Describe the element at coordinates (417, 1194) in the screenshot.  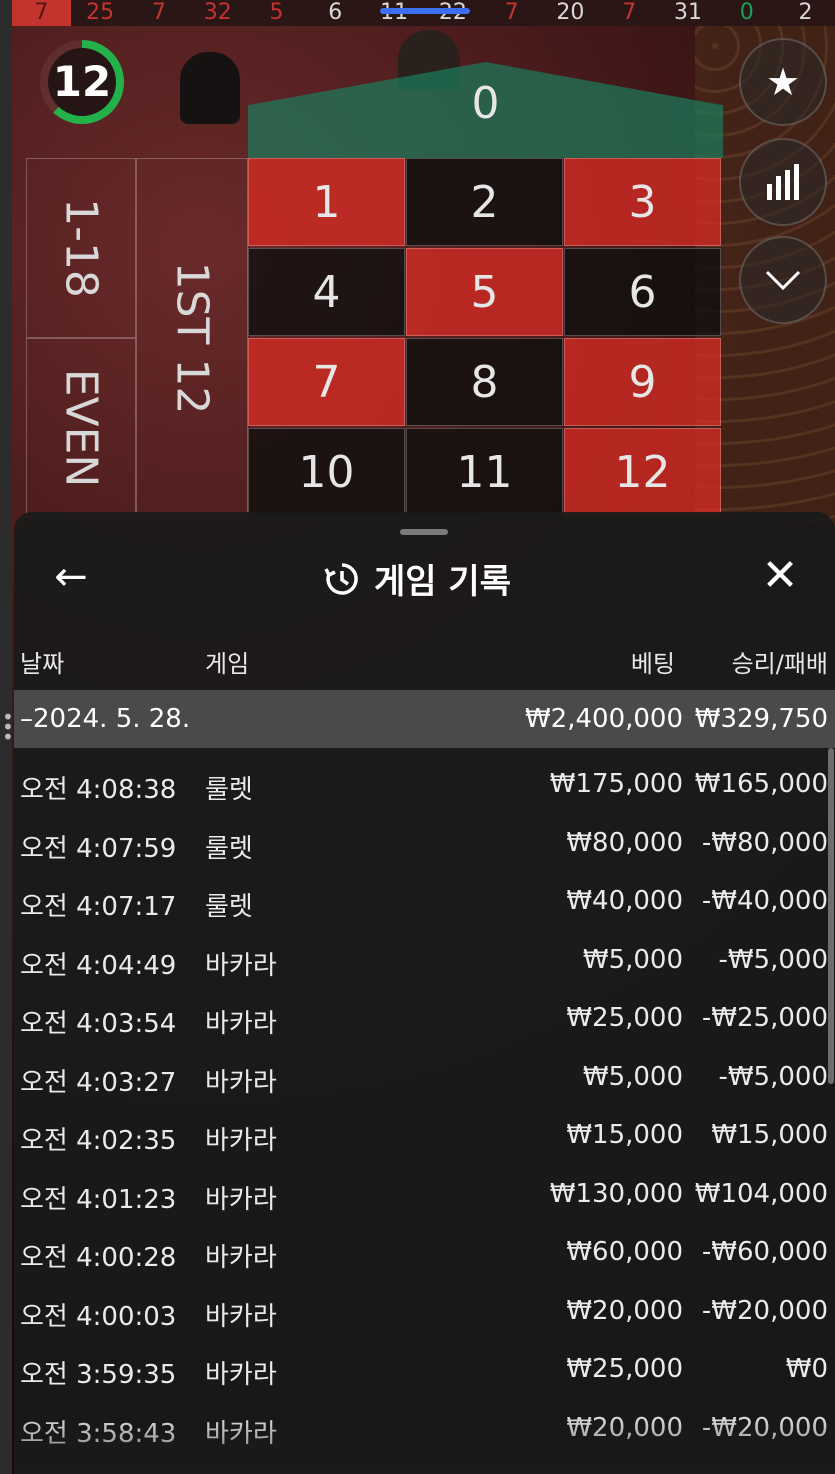
I see `history-row: 오전 4:01:23 바카라 ₩130,000 ₩104,000` at that location.